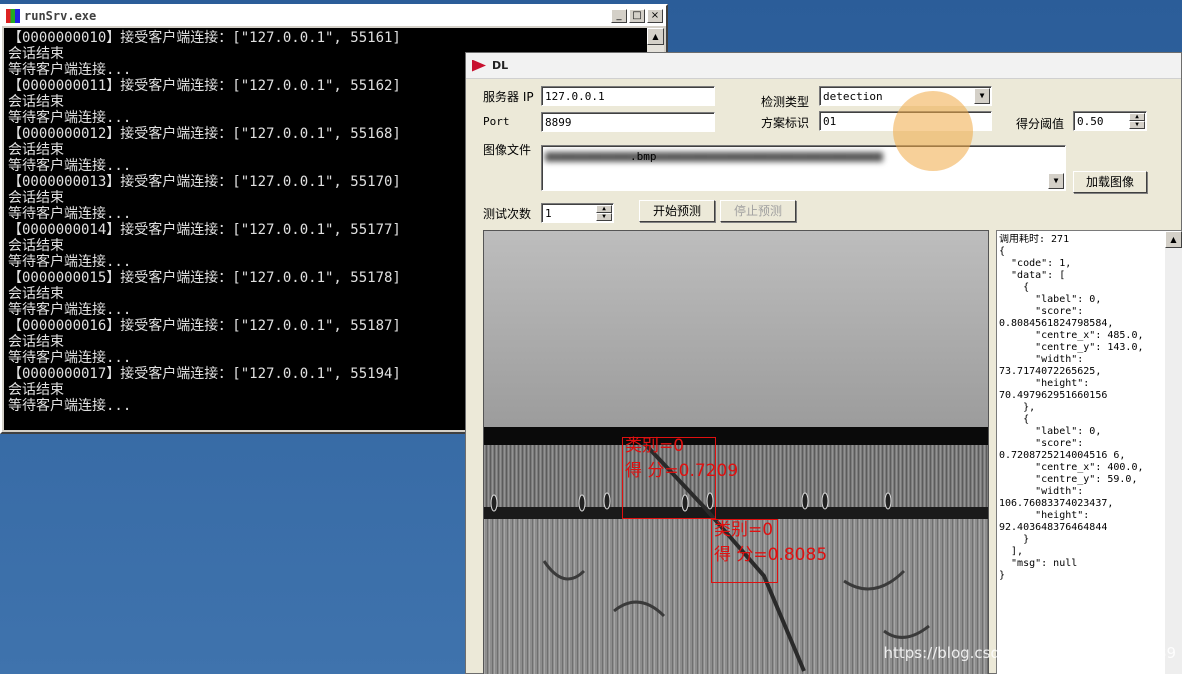 Image resolution: width=1182 pixels, height=674 pixels. Describe the element at coordinates (628, 122) in the screenshot. I see `port-input: 8899` at that location.